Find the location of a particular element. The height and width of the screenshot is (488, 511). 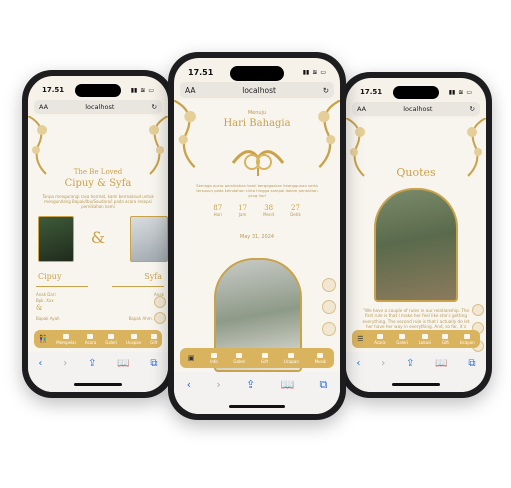

nav-item-info: Info is located at coordinates (214, 358).